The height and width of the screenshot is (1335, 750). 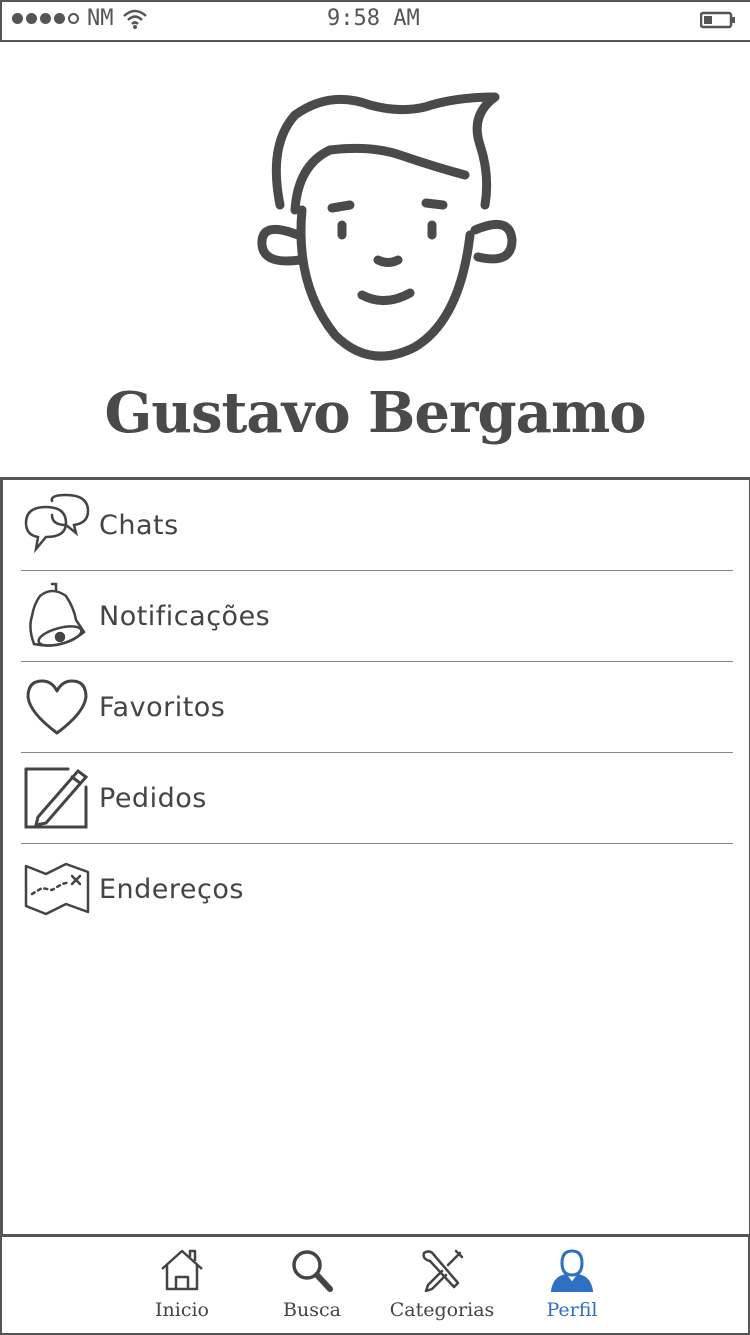 I want to click on status-time: 9:58 AM, so click(x=373, y=18).